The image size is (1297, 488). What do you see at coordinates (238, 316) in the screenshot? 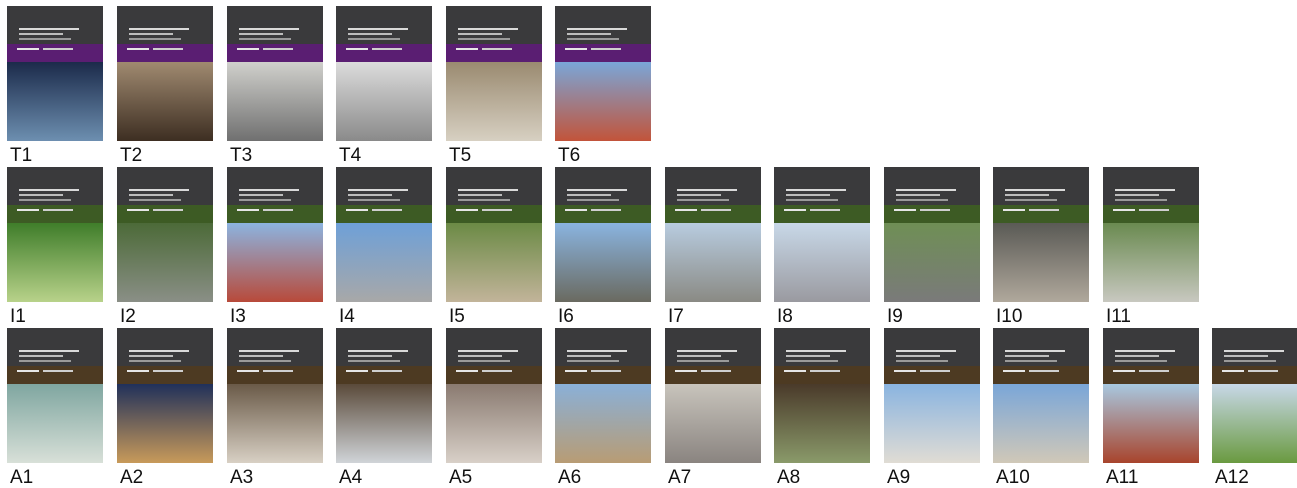
I see `thumbnail-label: I3` at bounding box center [238, 316].